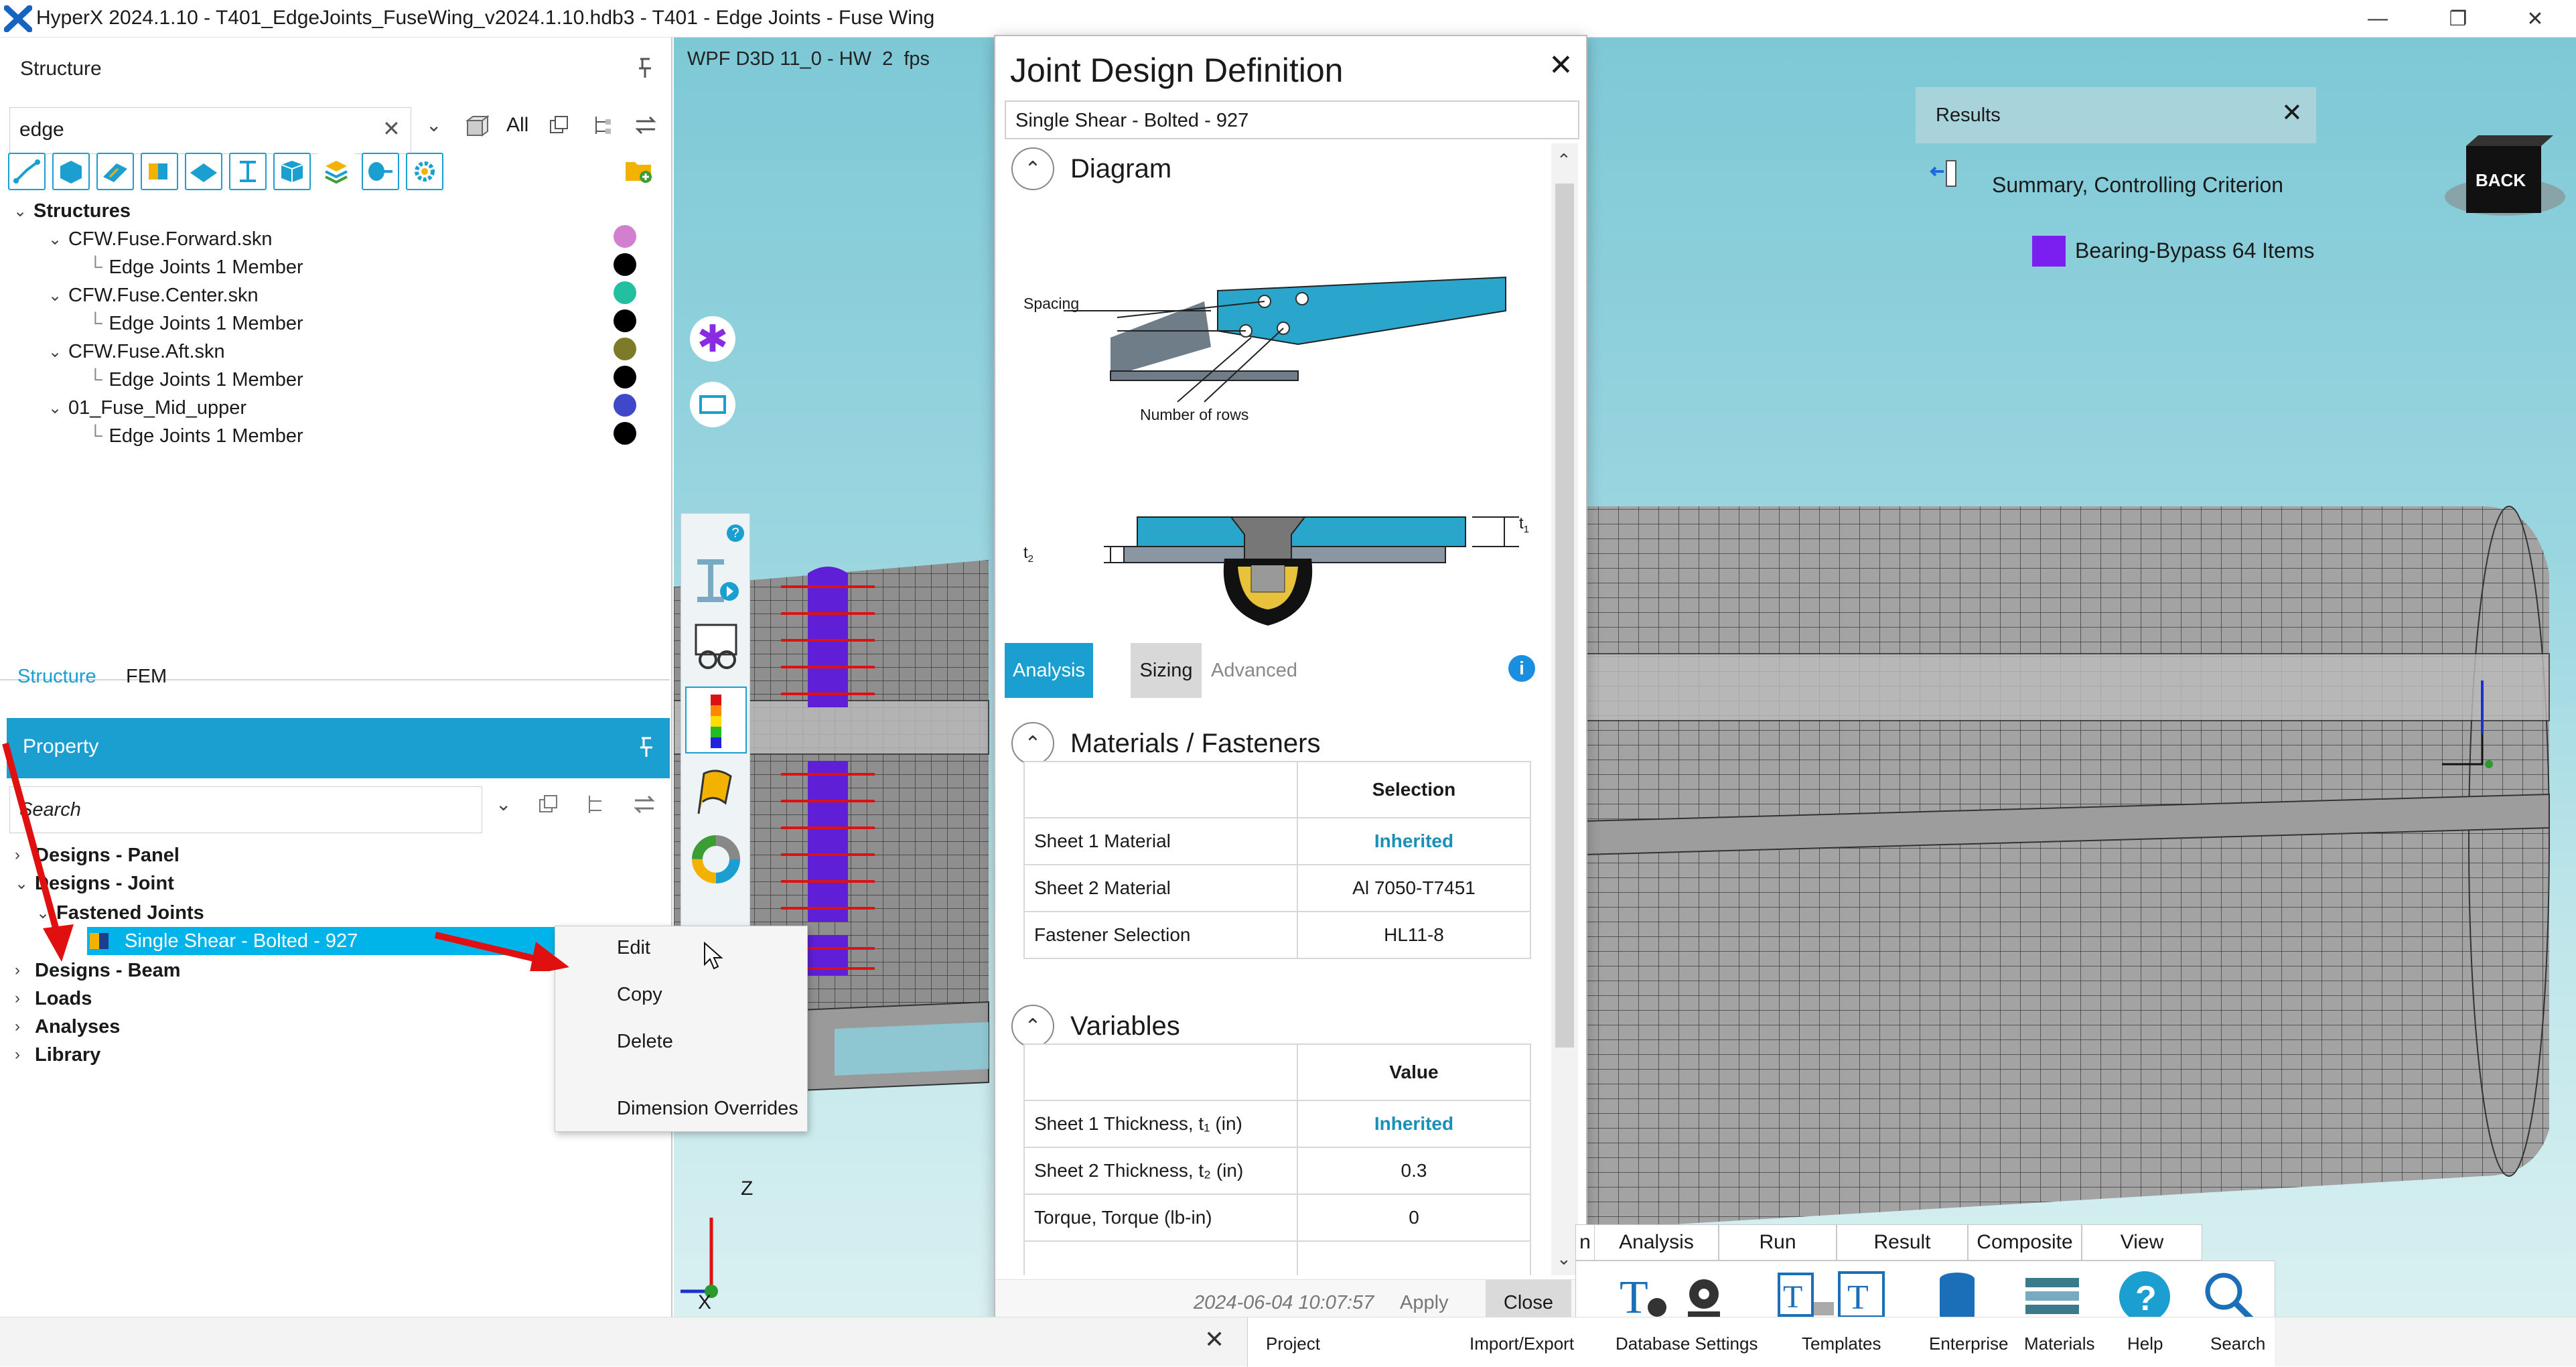 This screenshot has height=1367, width=2576. I want to click on all-filter-button: All, so click(517, 126).